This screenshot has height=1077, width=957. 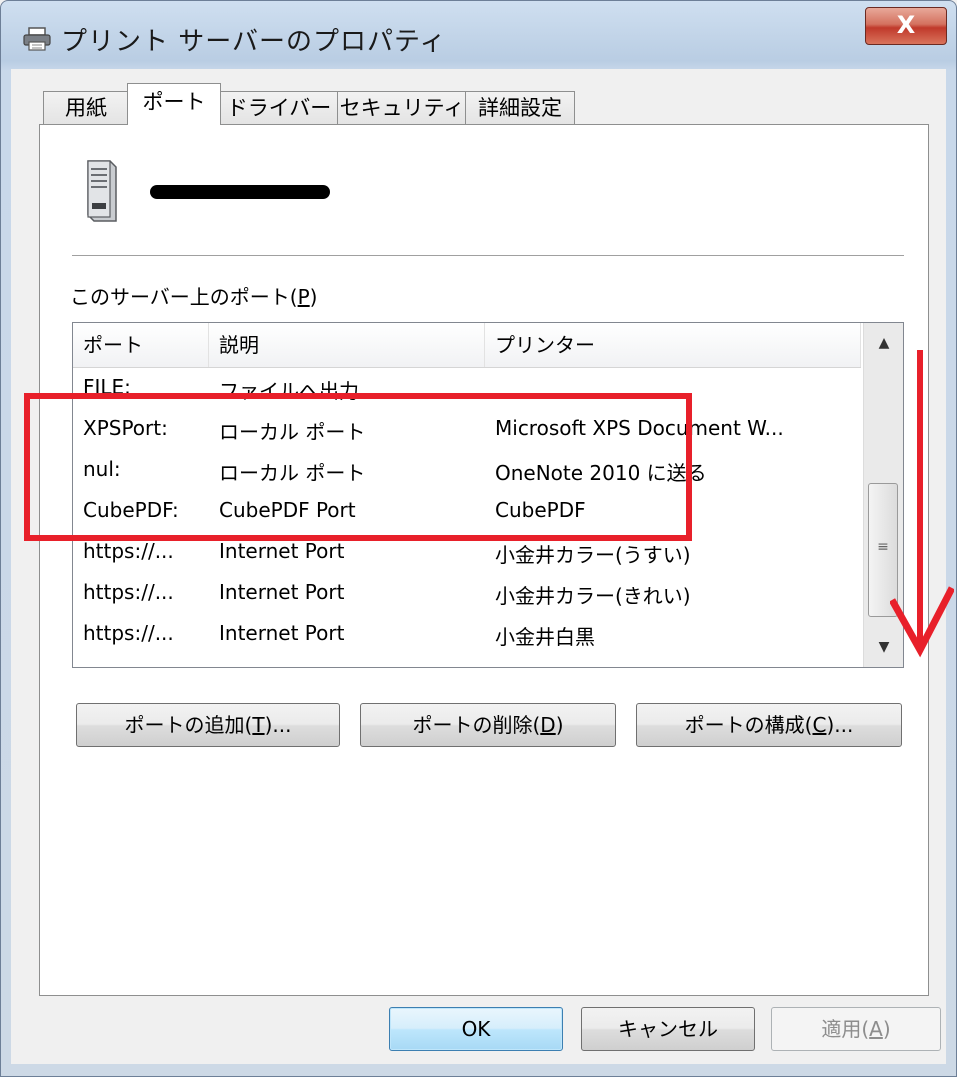 What do you see at coordinates (883, 547) in the screenshot?
I see `grip-icon: ≡` at bounding box center [883, 547].